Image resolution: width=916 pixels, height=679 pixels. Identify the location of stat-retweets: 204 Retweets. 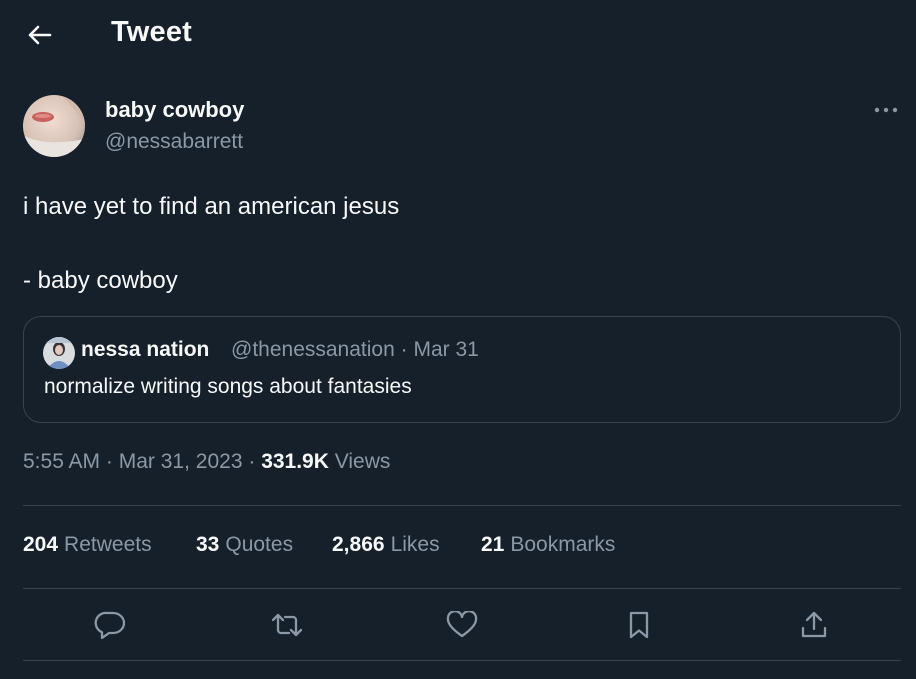
(87, 545).